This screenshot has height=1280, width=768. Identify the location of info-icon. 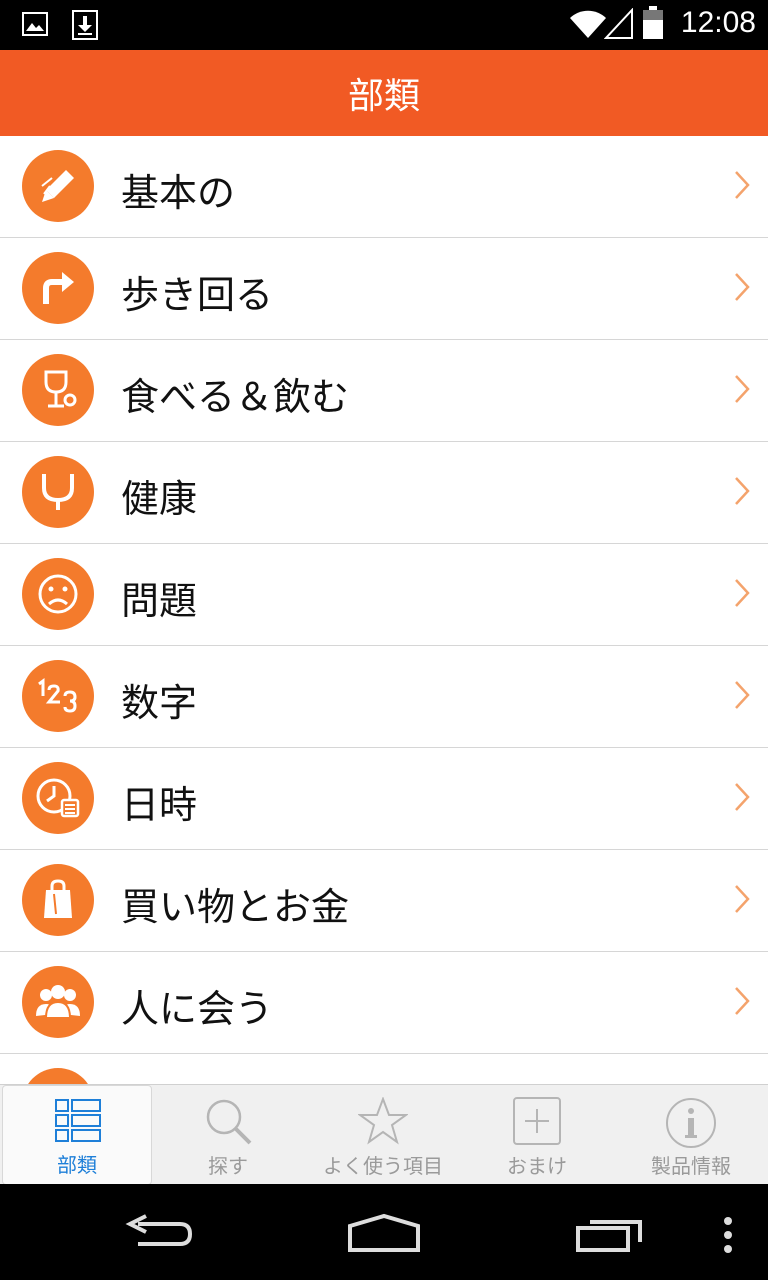
(691, 1123).